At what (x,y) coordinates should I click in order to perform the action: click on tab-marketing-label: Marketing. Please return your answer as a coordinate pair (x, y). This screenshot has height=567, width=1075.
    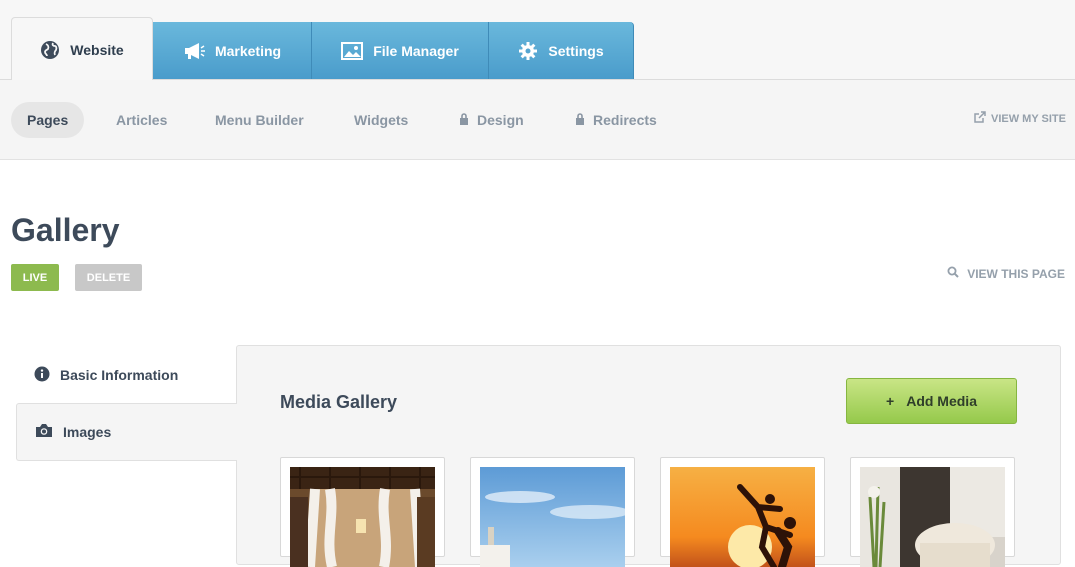
    Looking at the image, I should click on (248, 50).